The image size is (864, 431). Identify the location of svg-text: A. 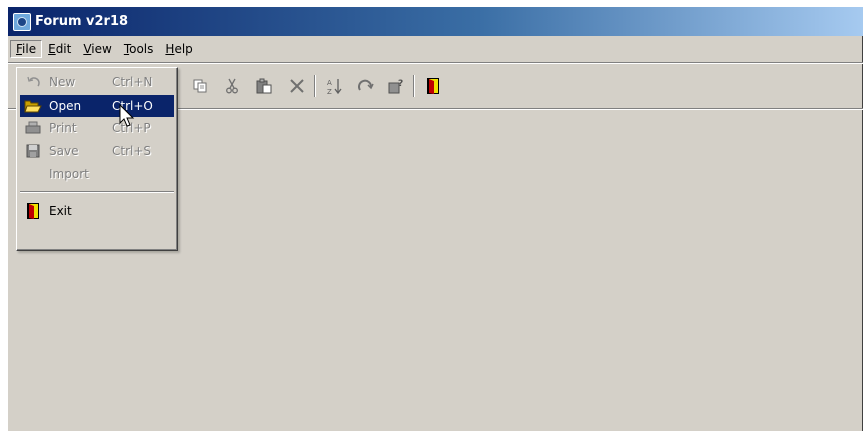
(329, 83).